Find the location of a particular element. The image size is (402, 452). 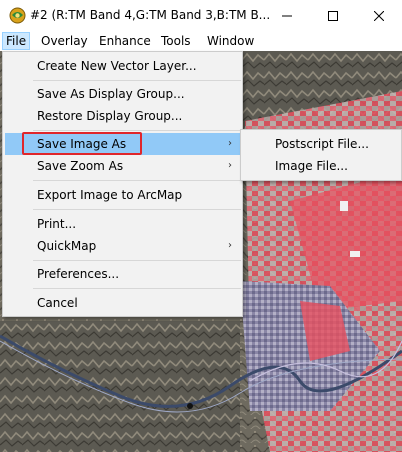

maximize-icon is located at coordinates (333, 15).